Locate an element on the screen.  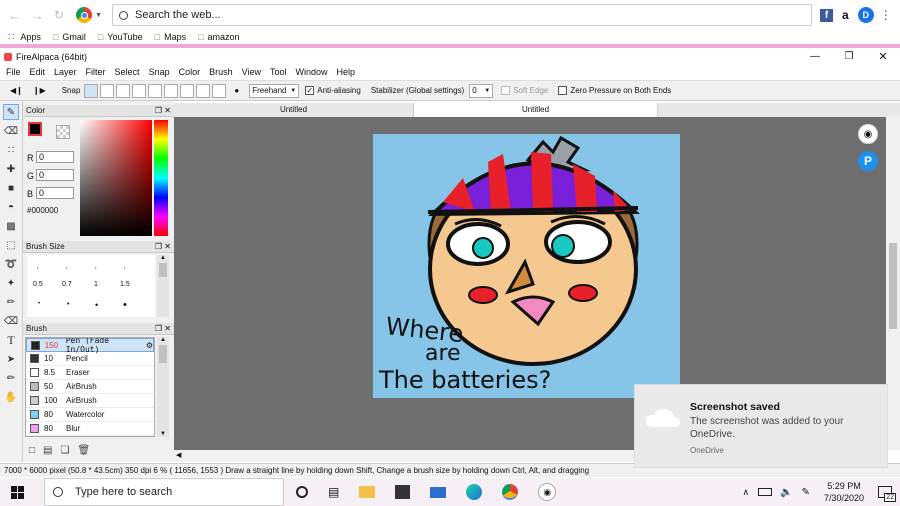
taskbar-search-input: Type here to search is located at coordinates (123, 492).